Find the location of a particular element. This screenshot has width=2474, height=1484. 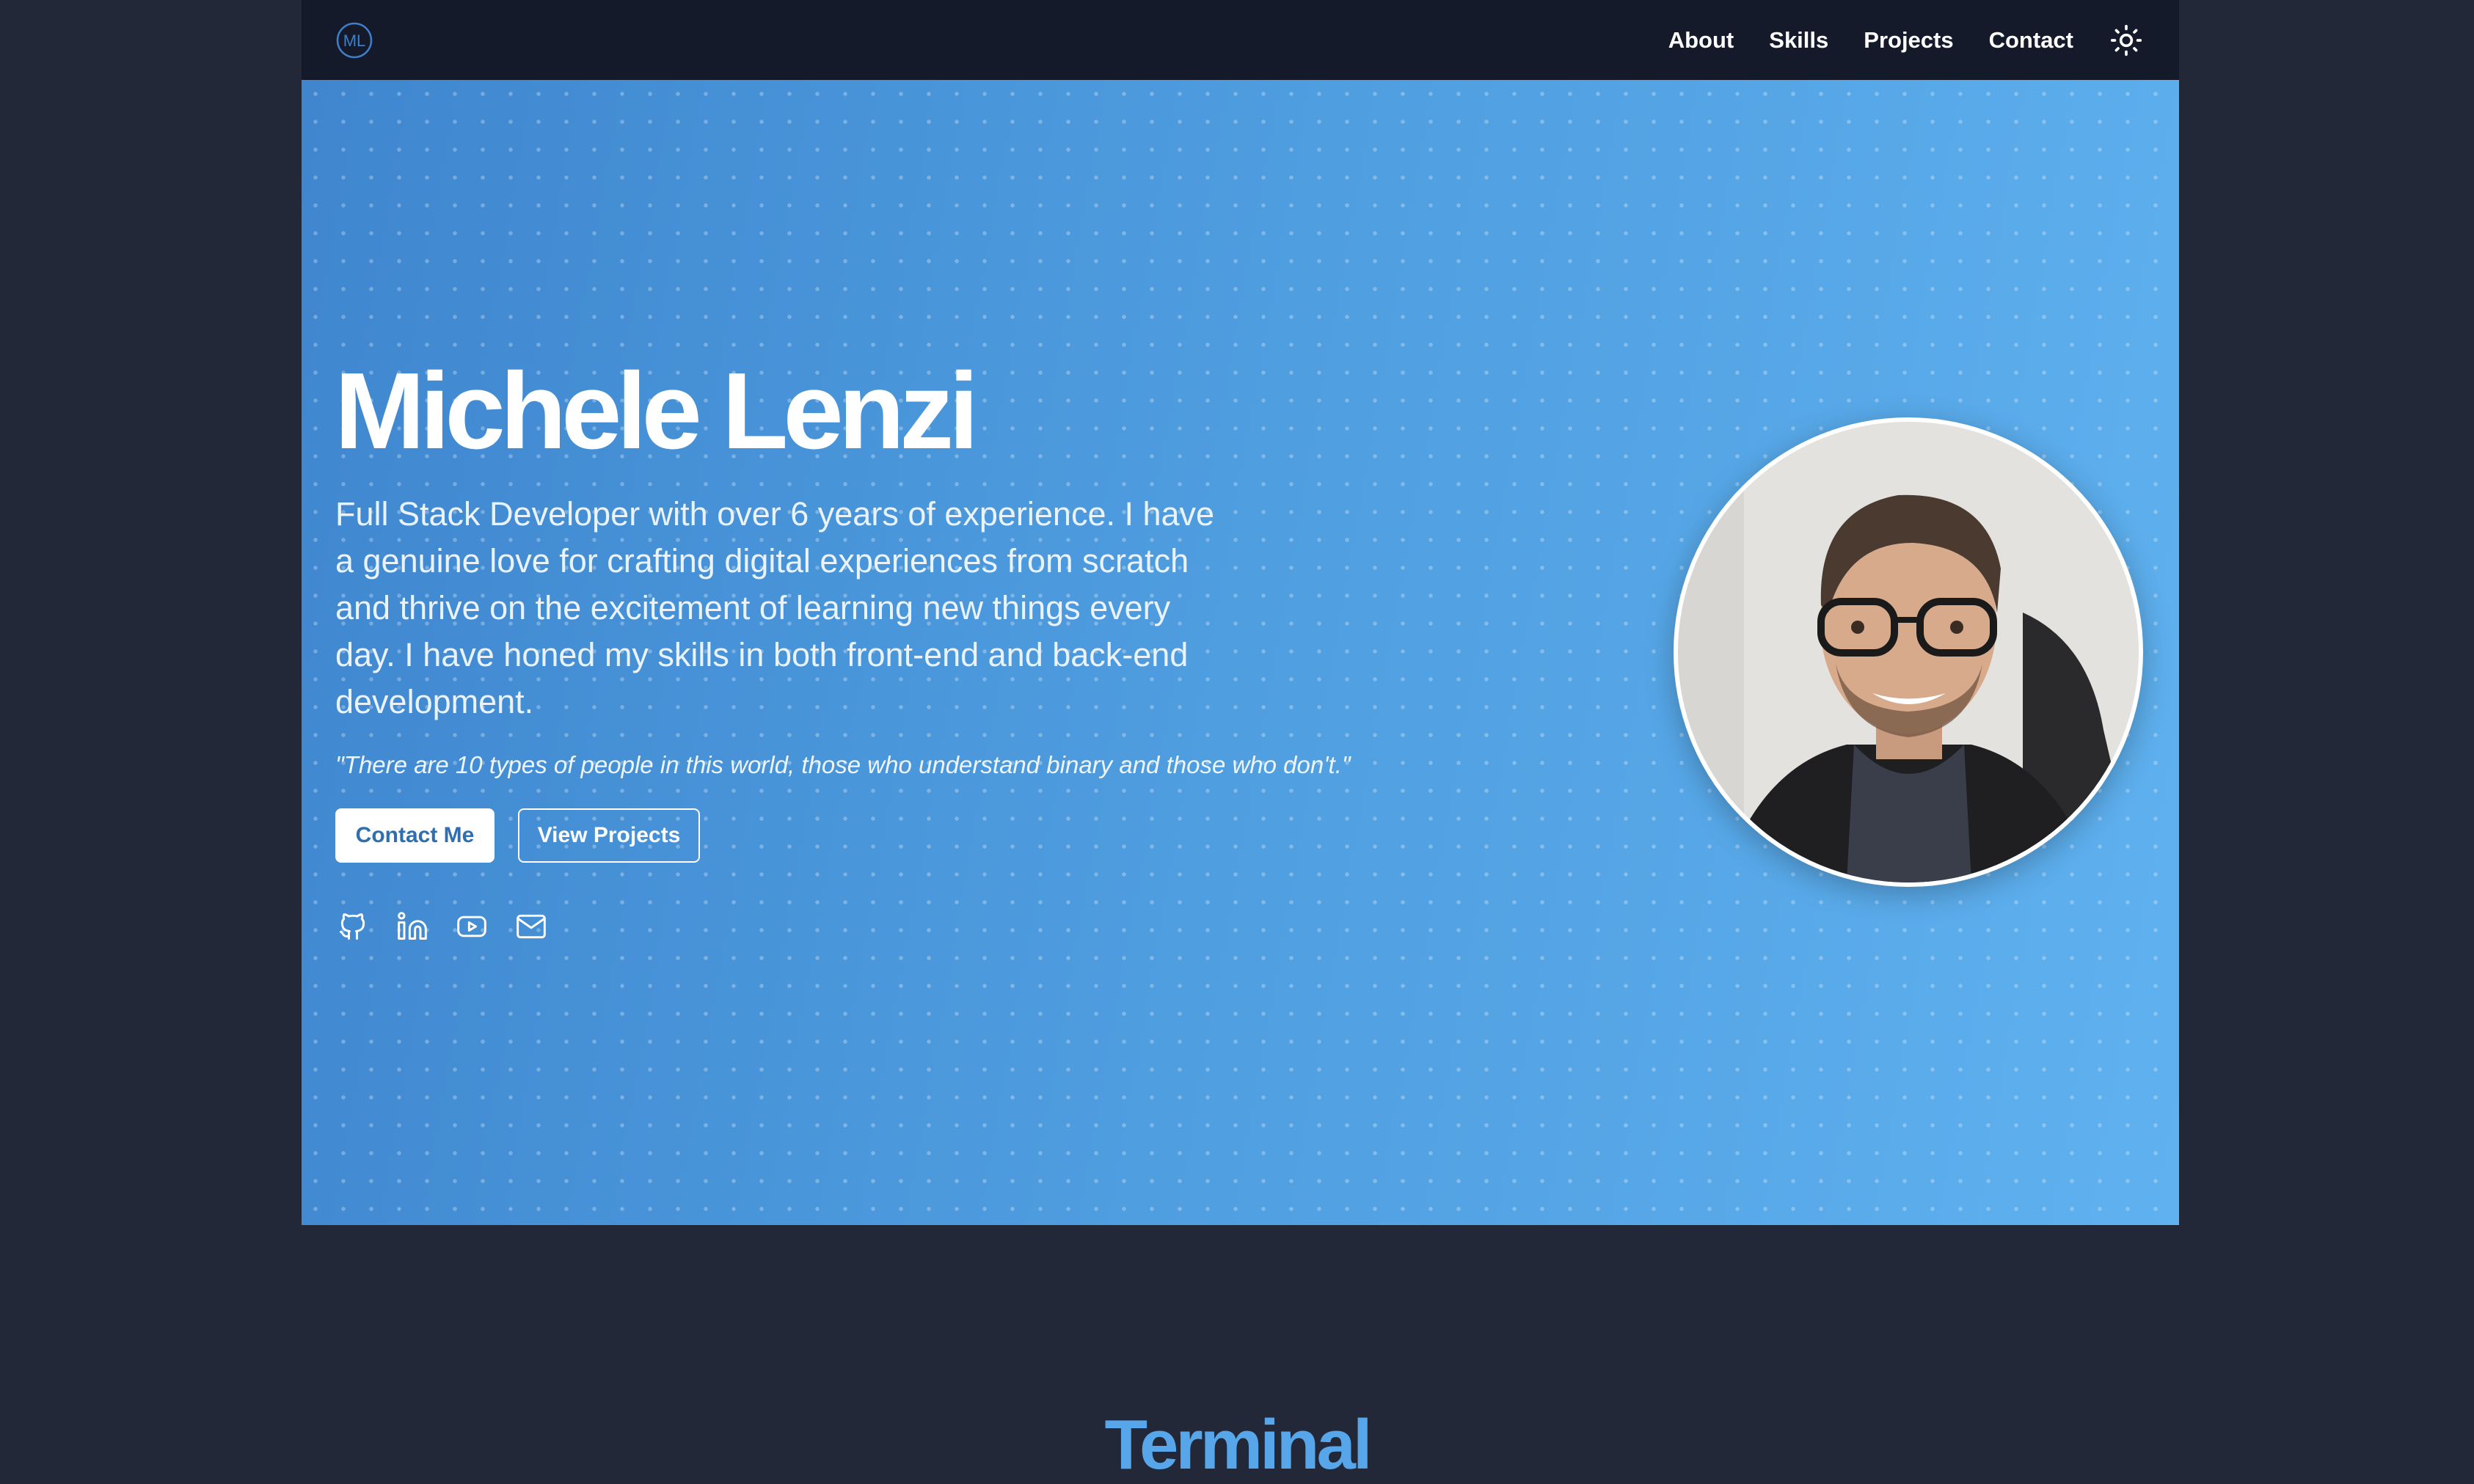

logo-icon: ML is located at coordinates (354, 40).